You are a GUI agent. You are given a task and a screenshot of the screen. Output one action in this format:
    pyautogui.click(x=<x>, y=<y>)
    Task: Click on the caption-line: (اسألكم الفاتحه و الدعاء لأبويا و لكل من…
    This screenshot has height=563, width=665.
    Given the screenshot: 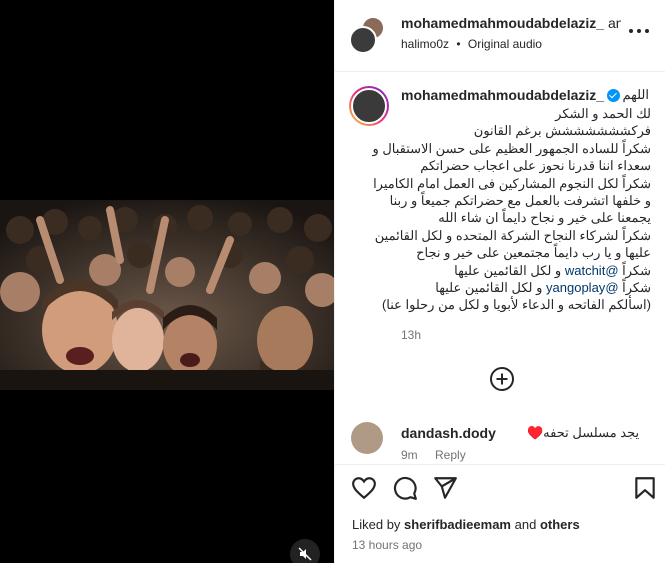 What is the action you would take?
    pyautogui.click(x=516, y=305)
    